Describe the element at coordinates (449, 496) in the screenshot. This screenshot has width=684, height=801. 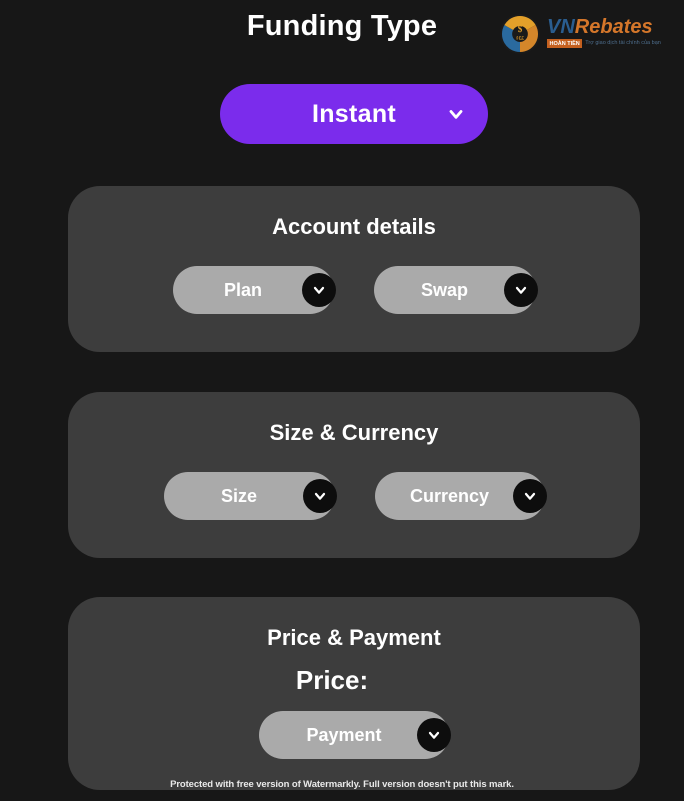
I see `currency-dropdown-label: Currency` at that location.